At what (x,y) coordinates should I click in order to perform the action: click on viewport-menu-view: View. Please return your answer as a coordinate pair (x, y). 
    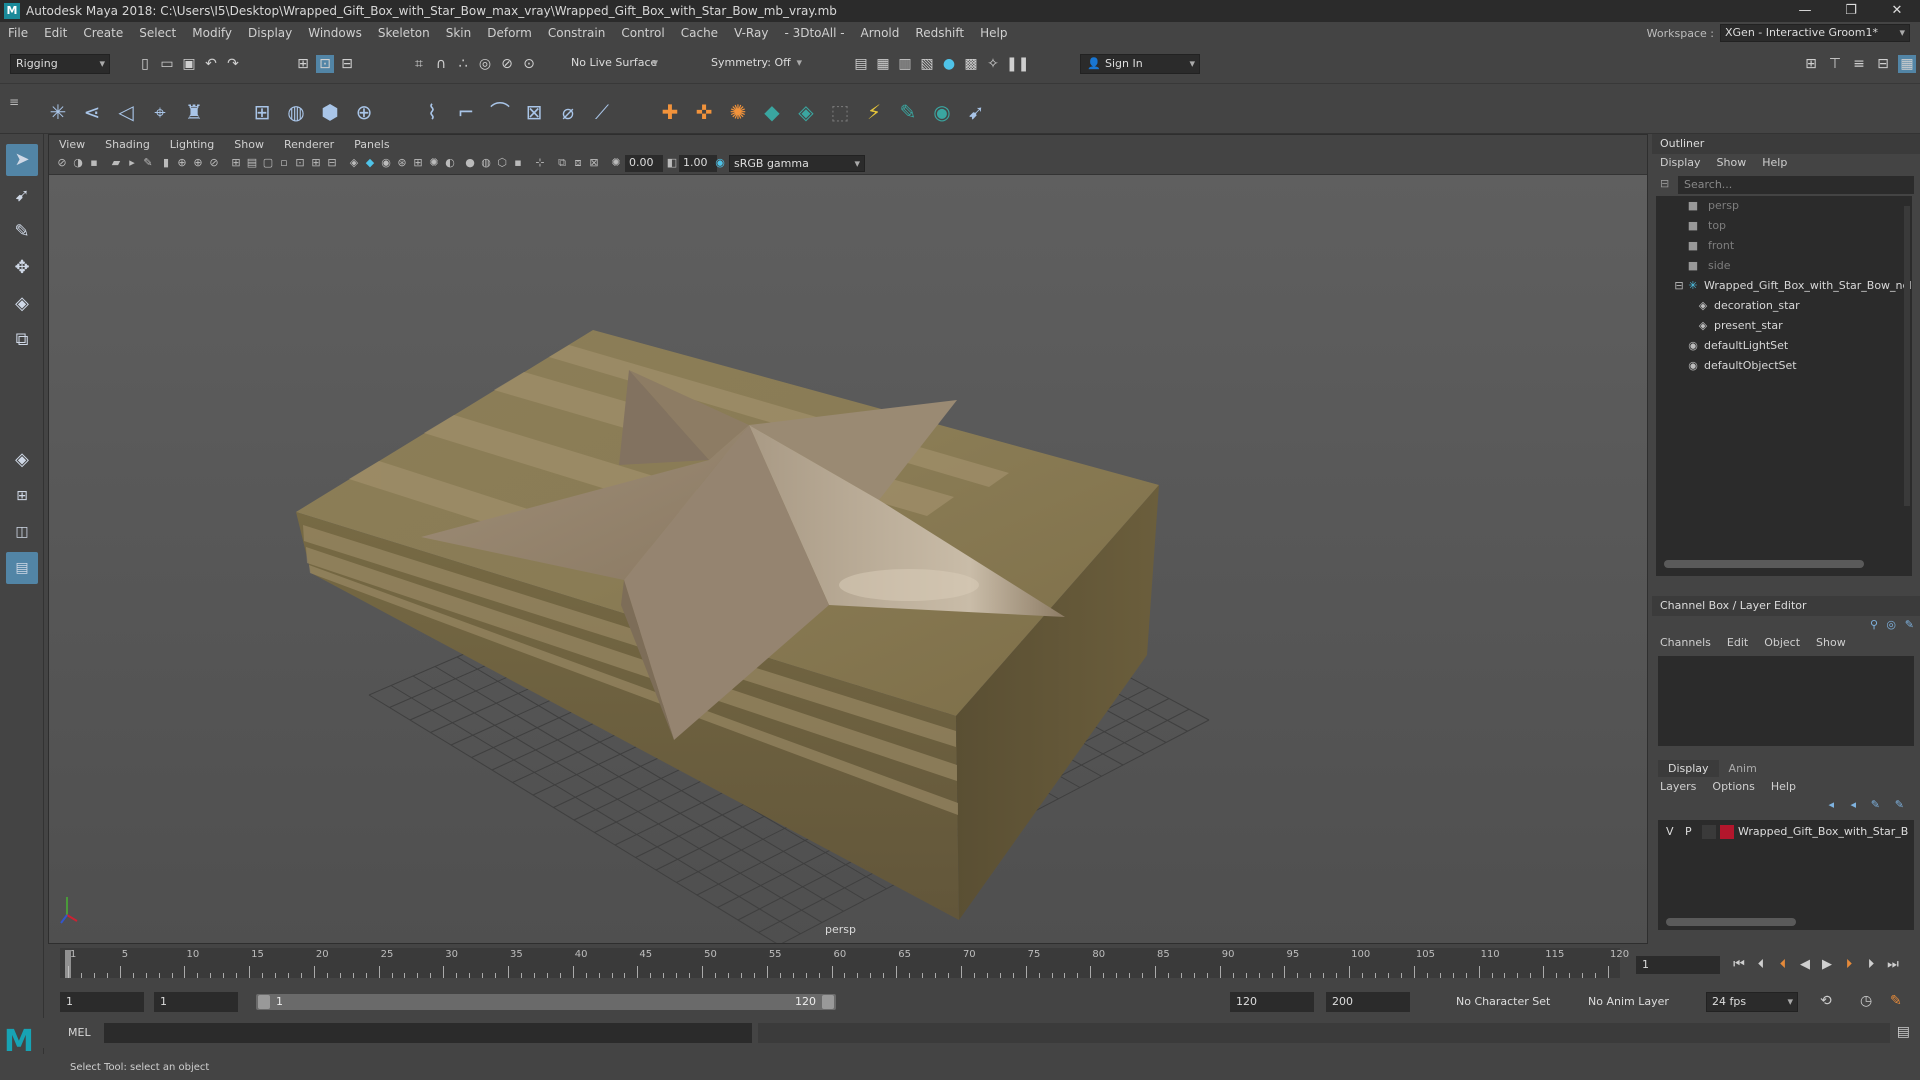
    Looking at the image, I should click on (72, 144).